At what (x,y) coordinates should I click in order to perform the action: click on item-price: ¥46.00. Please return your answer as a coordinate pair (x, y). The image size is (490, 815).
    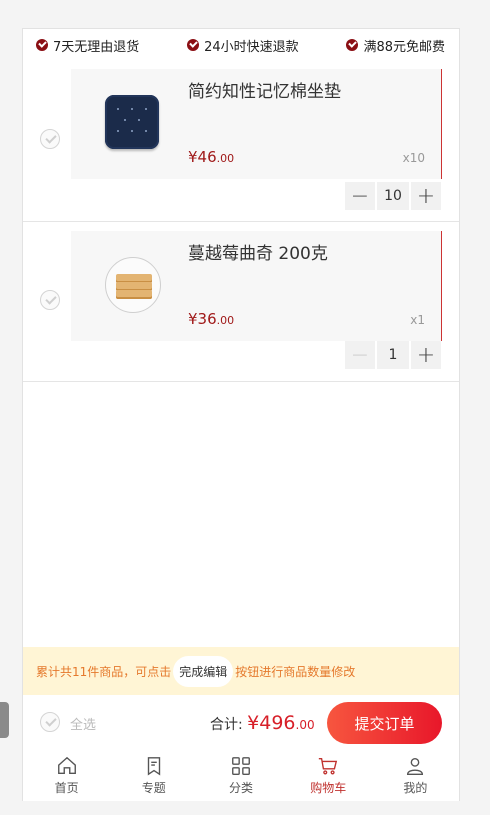
    Looking at the image, I should click on (211, 157).